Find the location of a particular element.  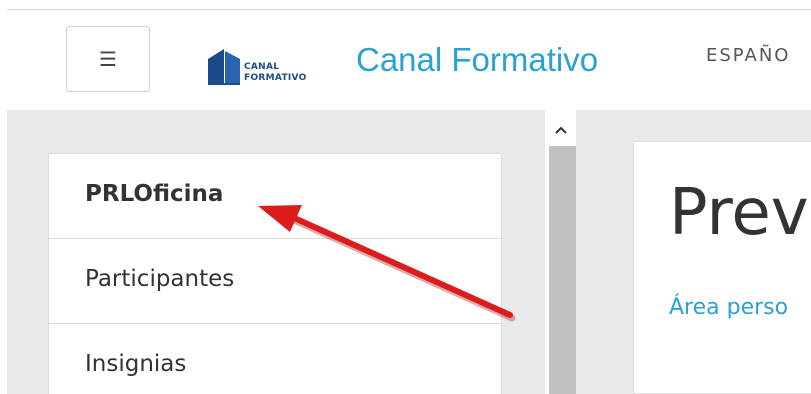

scroll-up-button is located at coordinates (560, 130).